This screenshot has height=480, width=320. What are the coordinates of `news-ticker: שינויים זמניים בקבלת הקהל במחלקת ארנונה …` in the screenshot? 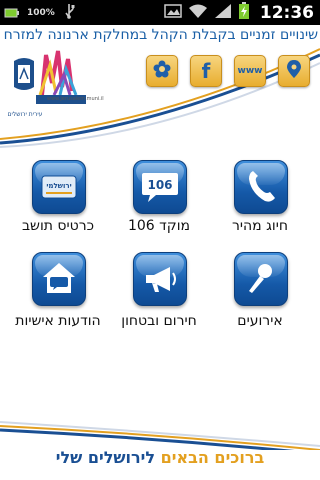 It's located at (160, 36).